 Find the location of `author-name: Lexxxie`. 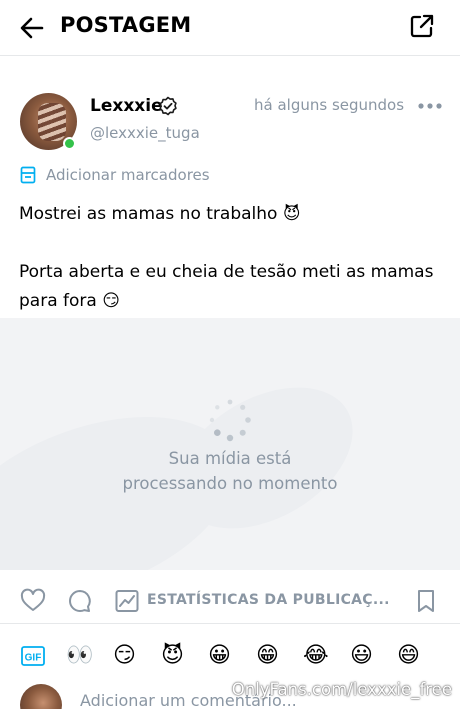

author-name: Lexxxie is located at coordinates (126, 106).